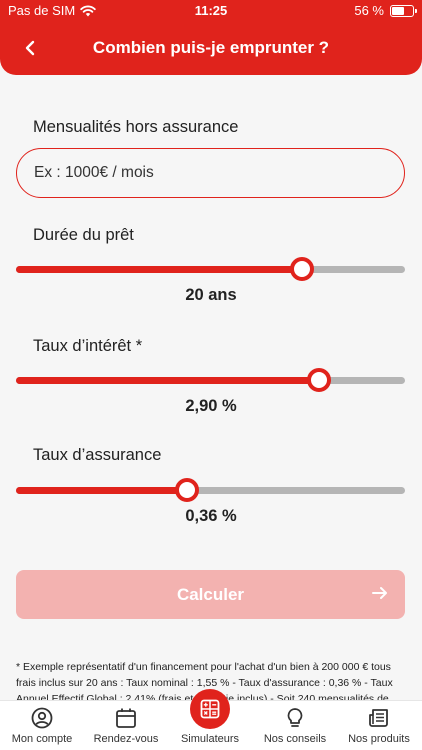 This screenshot has height=750, width=422. What do you see at coordinates (210, 490) in the screenshot?
I see `insurance-slider` at bounding box center [210, 490].